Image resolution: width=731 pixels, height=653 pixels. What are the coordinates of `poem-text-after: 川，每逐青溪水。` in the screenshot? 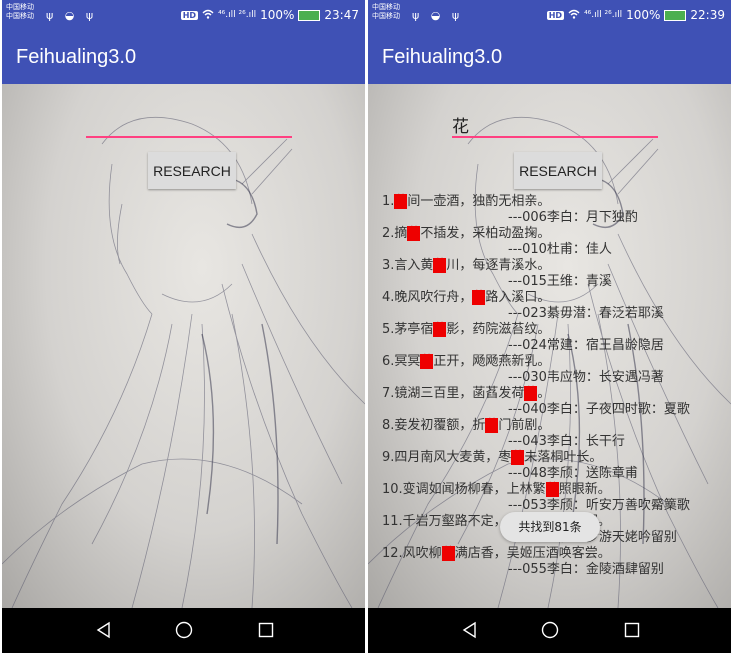 It's located at (498, 265).